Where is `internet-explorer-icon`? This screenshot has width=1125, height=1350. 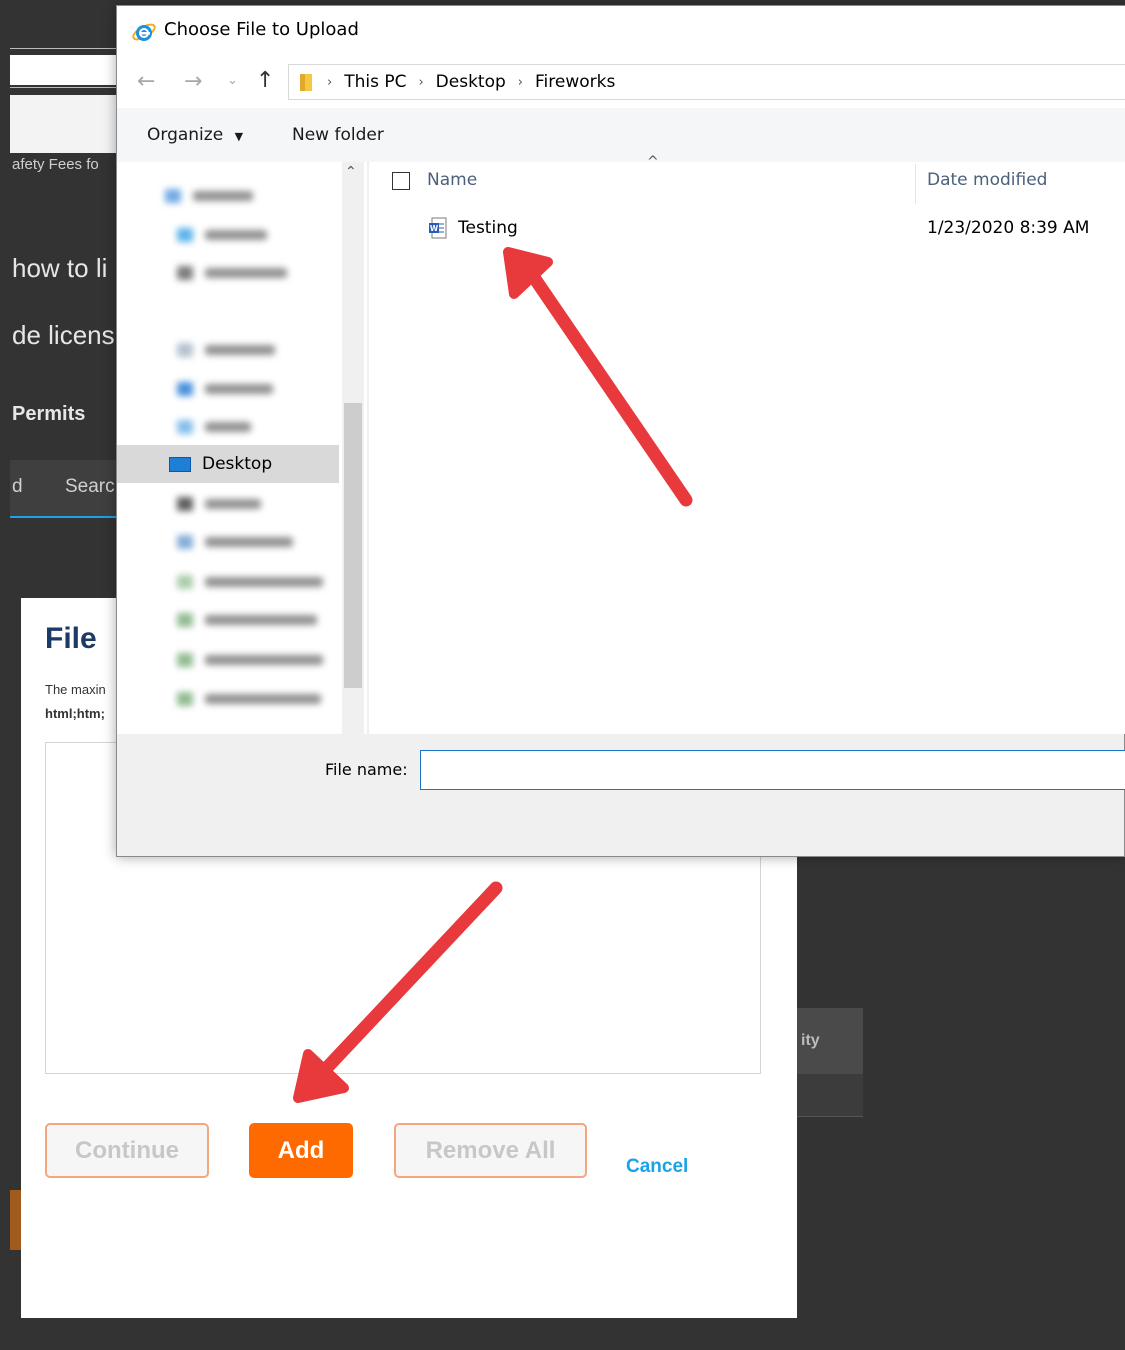
internet-explorer-icon is located at coordinates (144, 32).